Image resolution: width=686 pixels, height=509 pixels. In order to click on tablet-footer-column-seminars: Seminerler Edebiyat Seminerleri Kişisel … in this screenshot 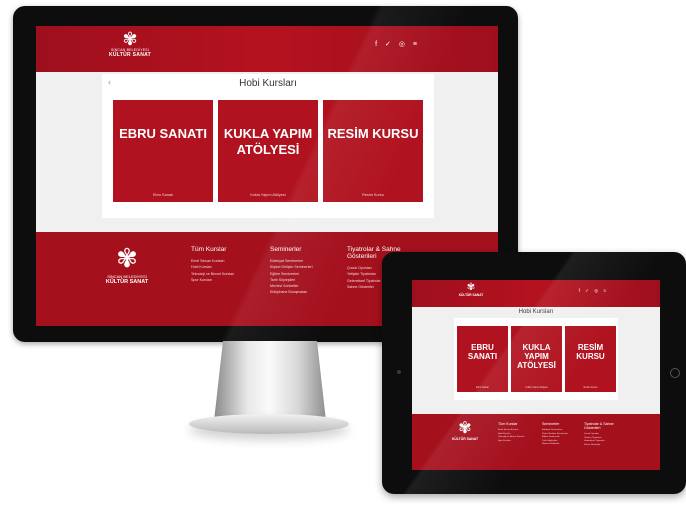, I will do `click(555, 434)`.